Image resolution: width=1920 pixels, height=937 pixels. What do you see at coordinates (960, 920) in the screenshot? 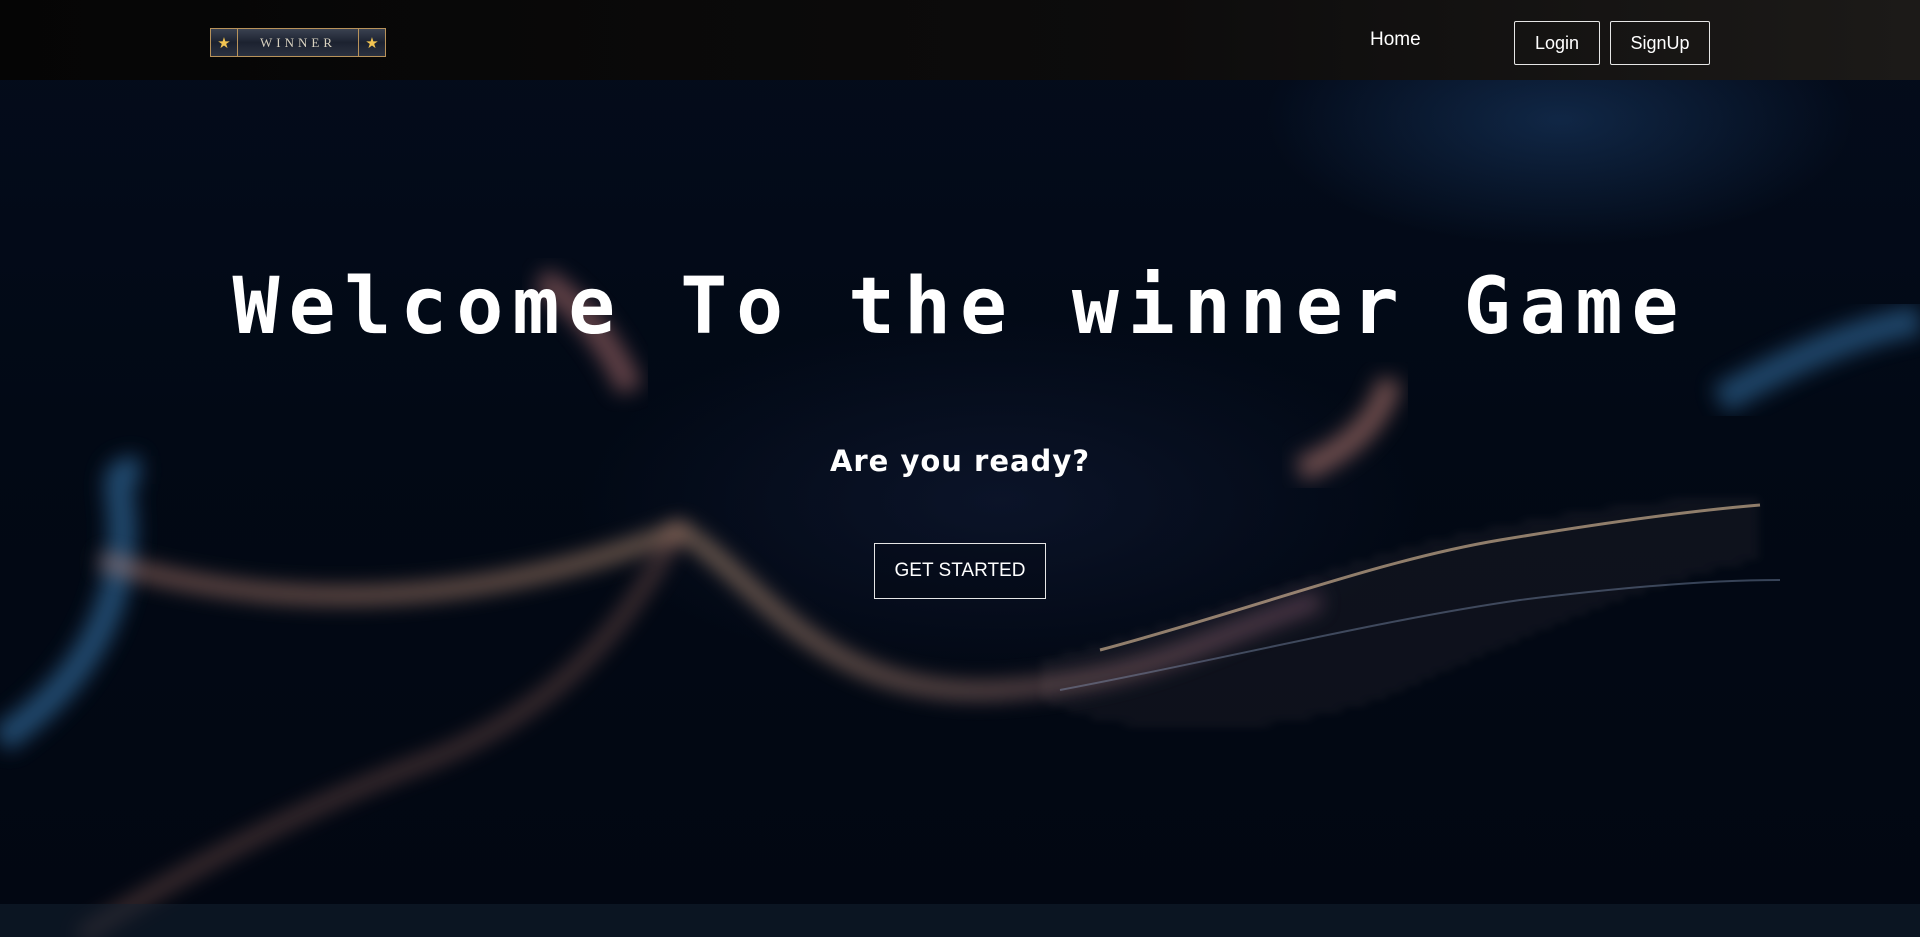
I see `bottom-section-edge` at bounding box center [960, 920].